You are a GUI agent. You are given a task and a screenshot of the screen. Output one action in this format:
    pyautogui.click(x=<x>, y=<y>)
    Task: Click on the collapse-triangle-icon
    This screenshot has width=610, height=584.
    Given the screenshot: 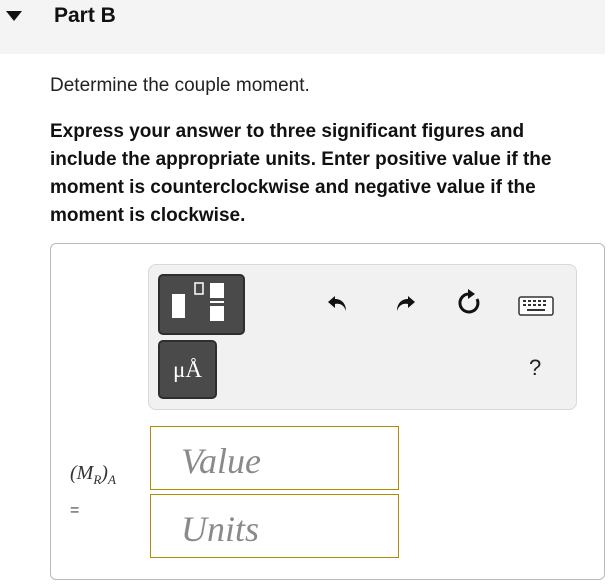 What is the action you would take?
    pyautogui.click(x=14, y=16)
    